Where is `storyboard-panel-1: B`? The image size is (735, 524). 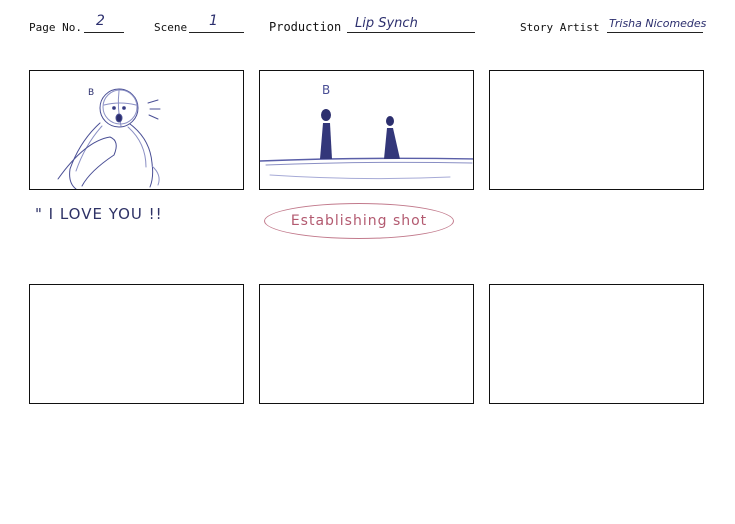
storyboard-panel-1: B is located at coordinates (136, 130).